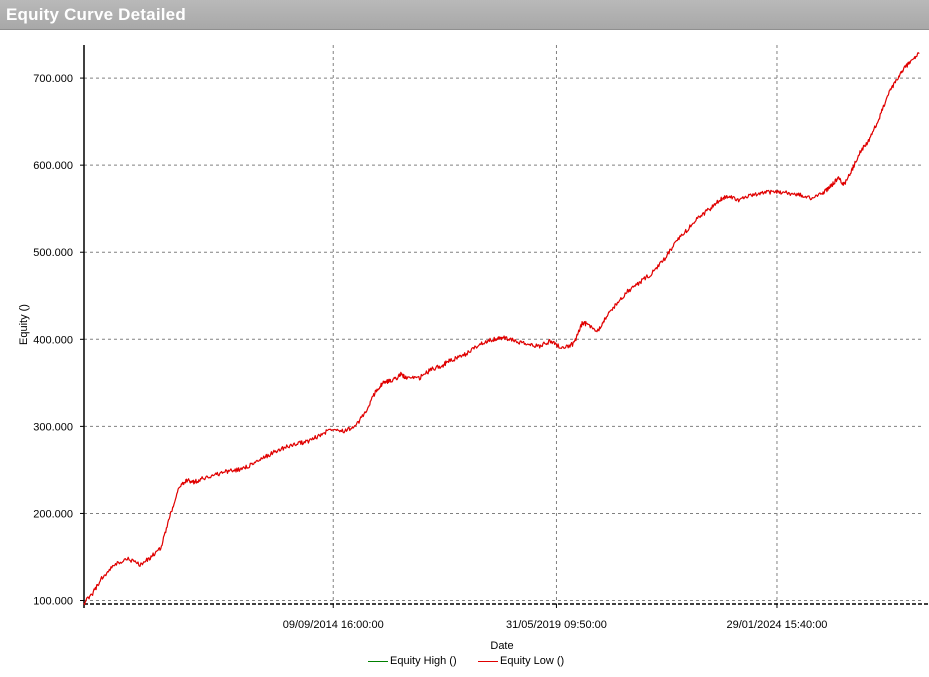 This screenshot has height=677, width=929. Describe the element at coordinates (53, 602) in the screenshot. I see `y-tick-label: 100.000` at that location.